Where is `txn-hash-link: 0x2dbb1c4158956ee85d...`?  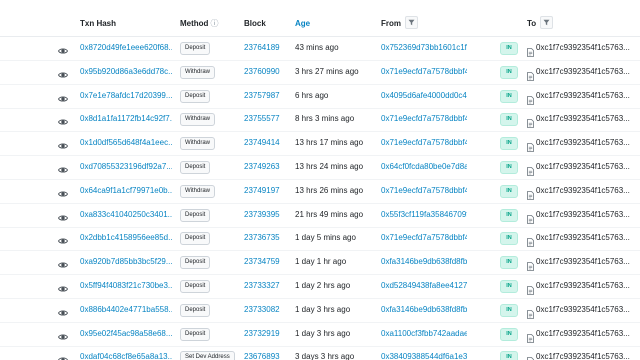 txn-hash-link: 0x2dbb1c4158956ee85d... is located at coordinates (126, 238).